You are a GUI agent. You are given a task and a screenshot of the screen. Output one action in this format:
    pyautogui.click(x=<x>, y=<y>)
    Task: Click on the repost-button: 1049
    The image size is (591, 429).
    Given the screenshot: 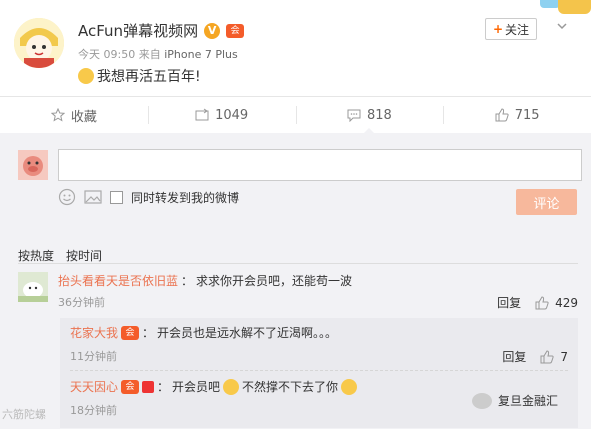 What is the action you would take?
    pyautogui.click(x=221, y=115)
    